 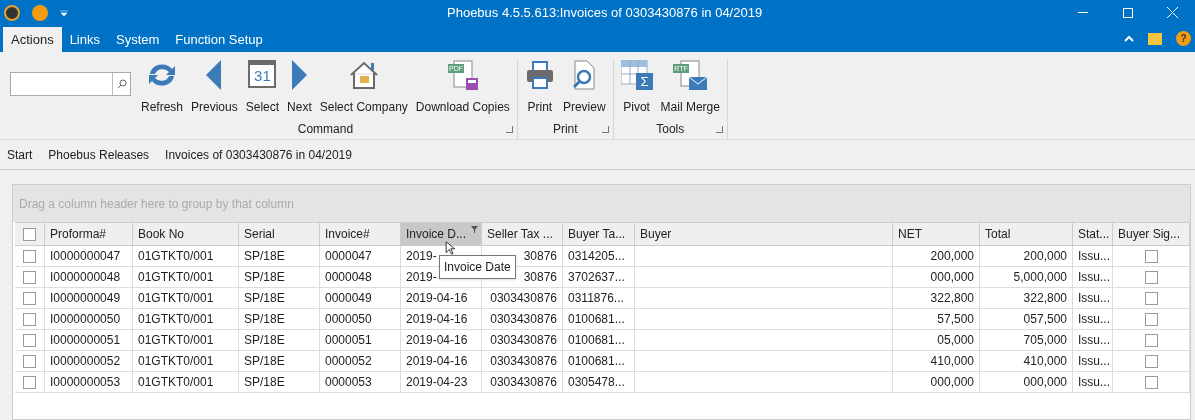 I want to click on table-cell-text: 30876, so click(x=540, y=277).